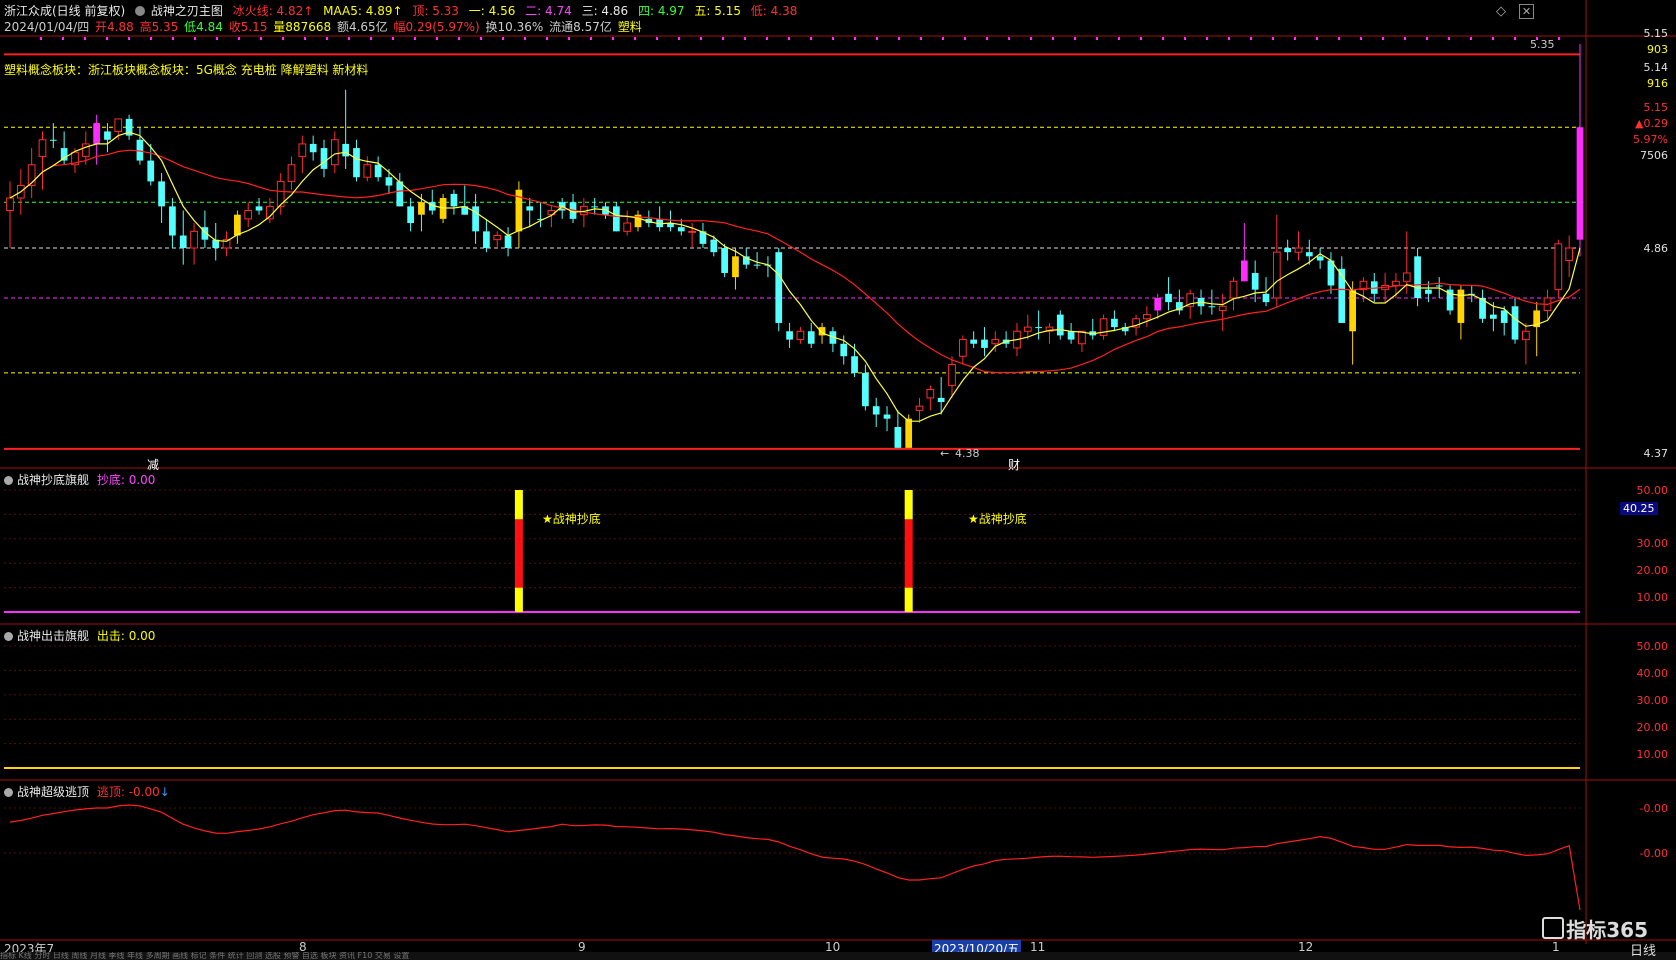  What do you see at coordinates (87, 792) in the screenshot?
I see `panel3-title: 战神超级逃顶 逃顶: -0.00↓` at bounding box center [87, 792].